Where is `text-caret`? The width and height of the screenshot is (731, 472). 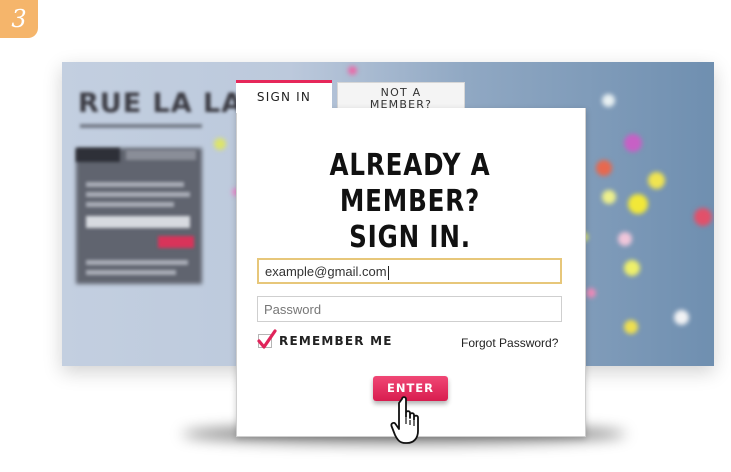
text-caret is located at coordinates (388, 272).